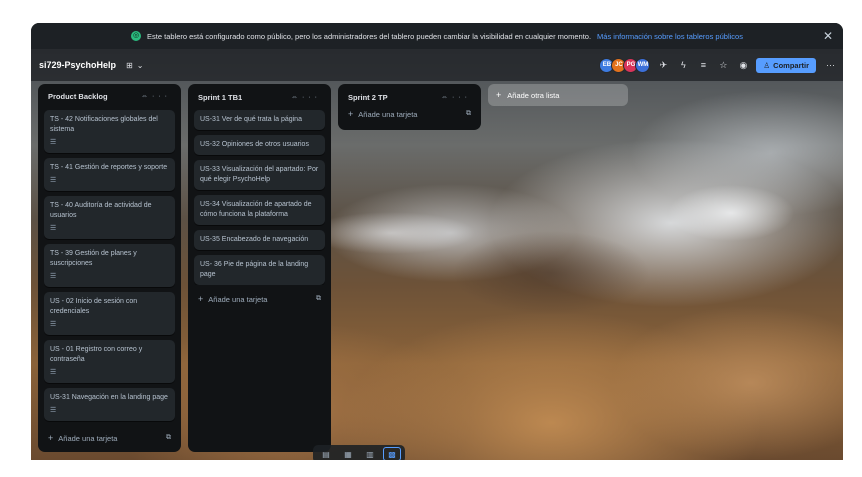 The height and width of the screenshot is (477, 862). I want to click on share-label: Compartir, so click(791, 65).